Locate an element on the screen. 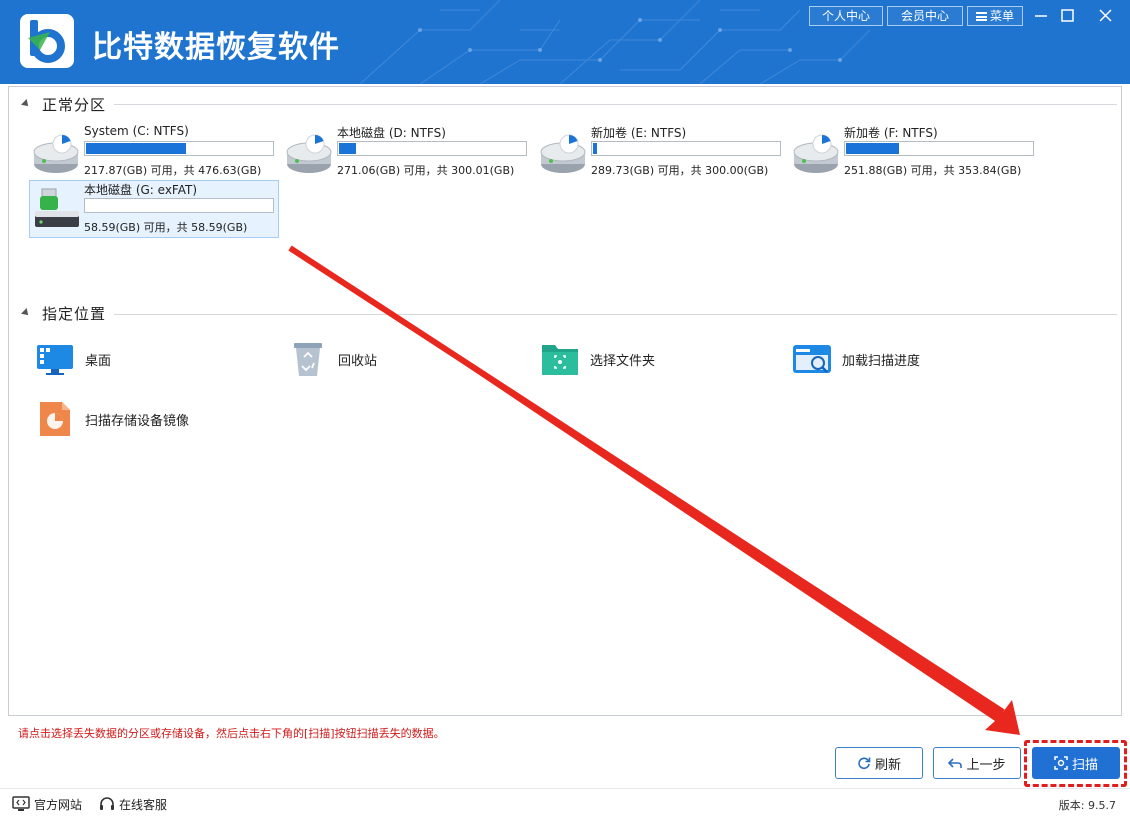 This screenshot has width=1130, height=820. specific-locations-header: 指定位置 is located at coordinates (64, 313).